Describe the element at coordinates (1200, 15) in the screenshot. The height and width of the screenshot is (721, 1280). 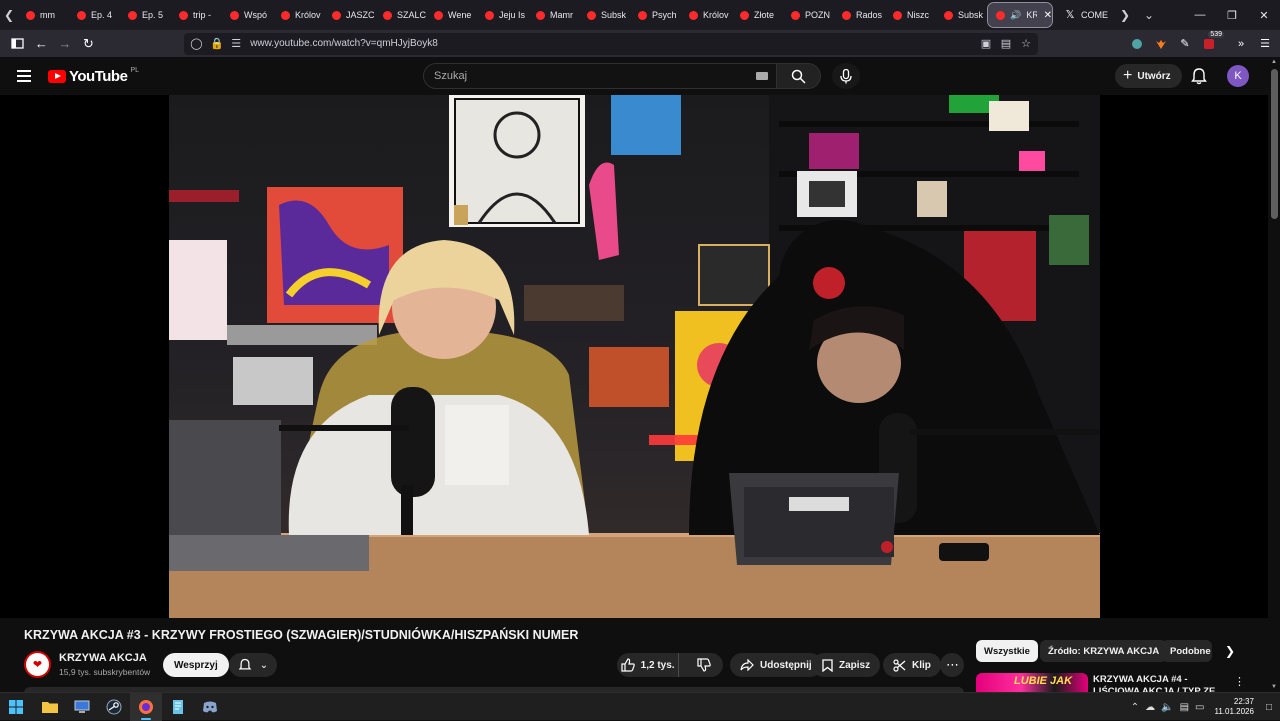
I see `minimize-icon: —` at that location.